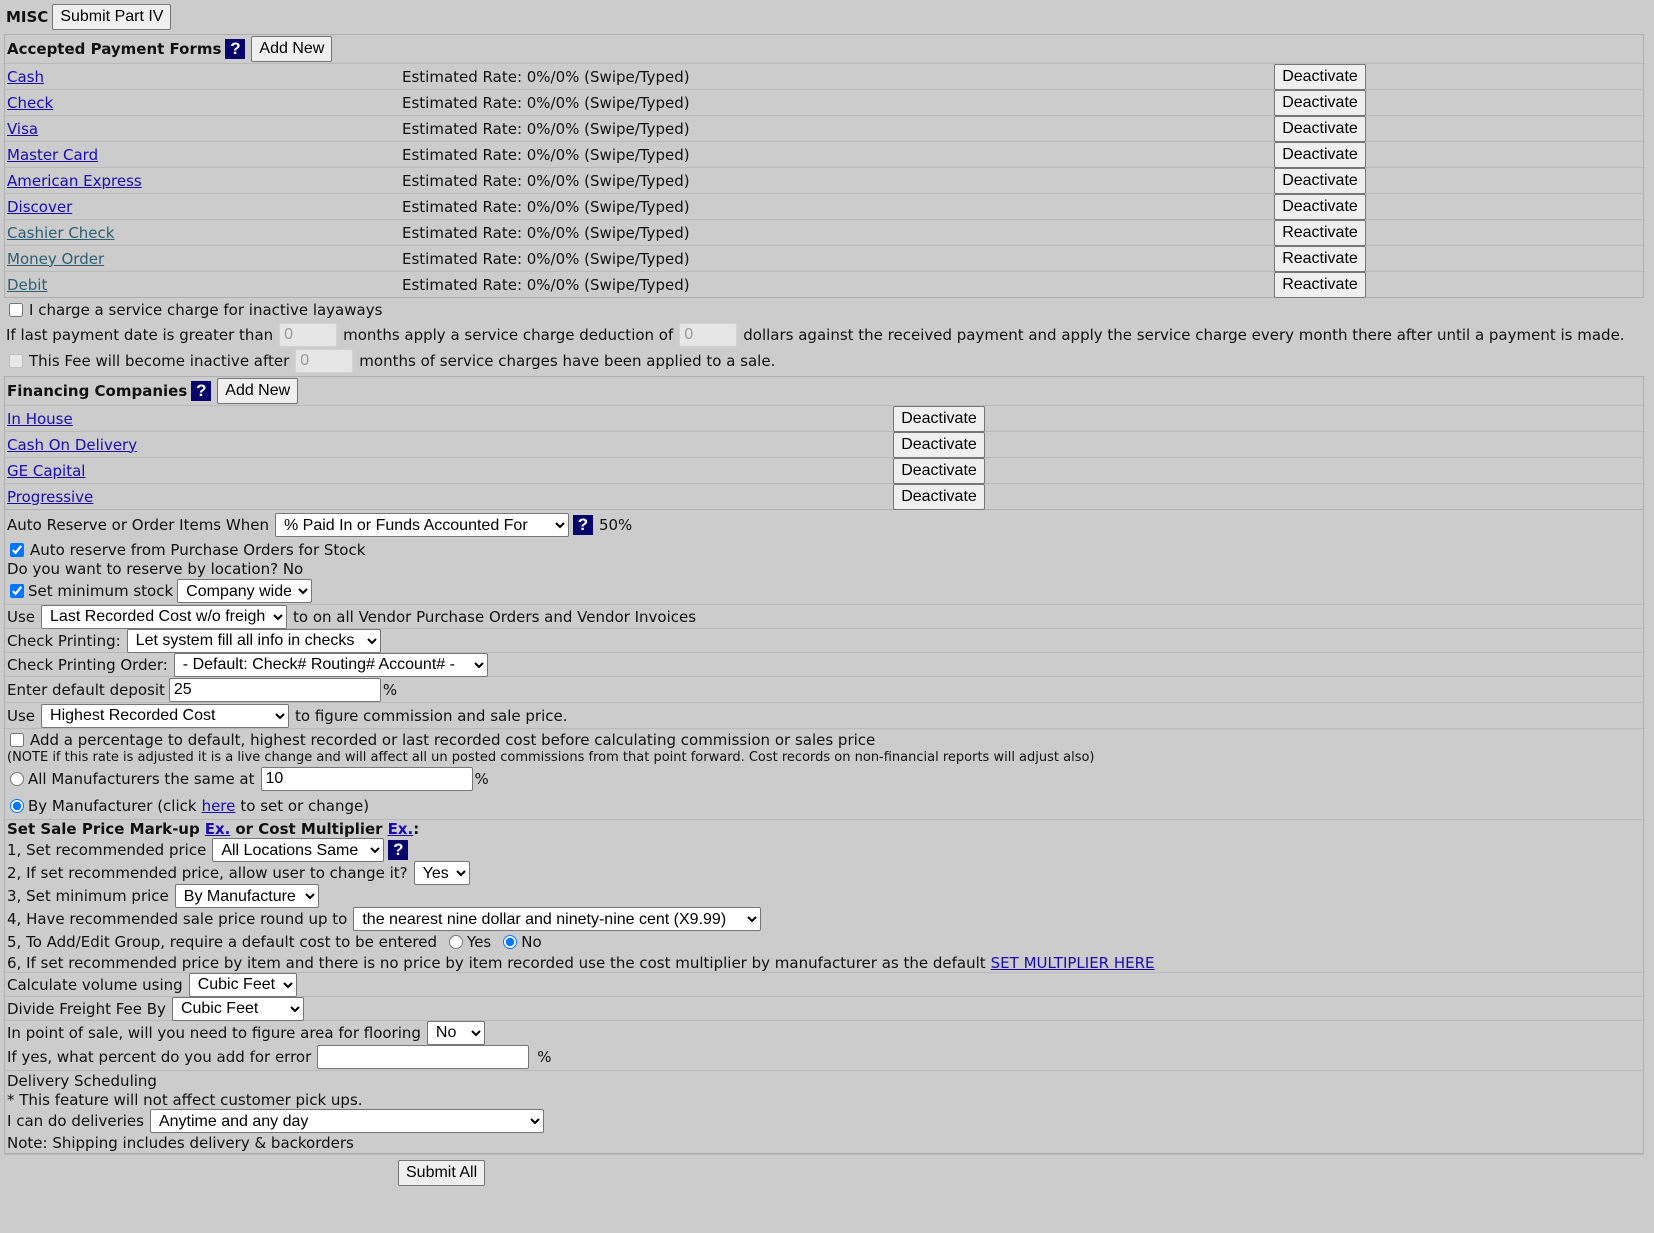 Image resolution: width=1654 pixels, height=1233 pixels. Describe the element at coordinates (390, 689) in the screenshot. I see `deposit-unit: %` at that location.